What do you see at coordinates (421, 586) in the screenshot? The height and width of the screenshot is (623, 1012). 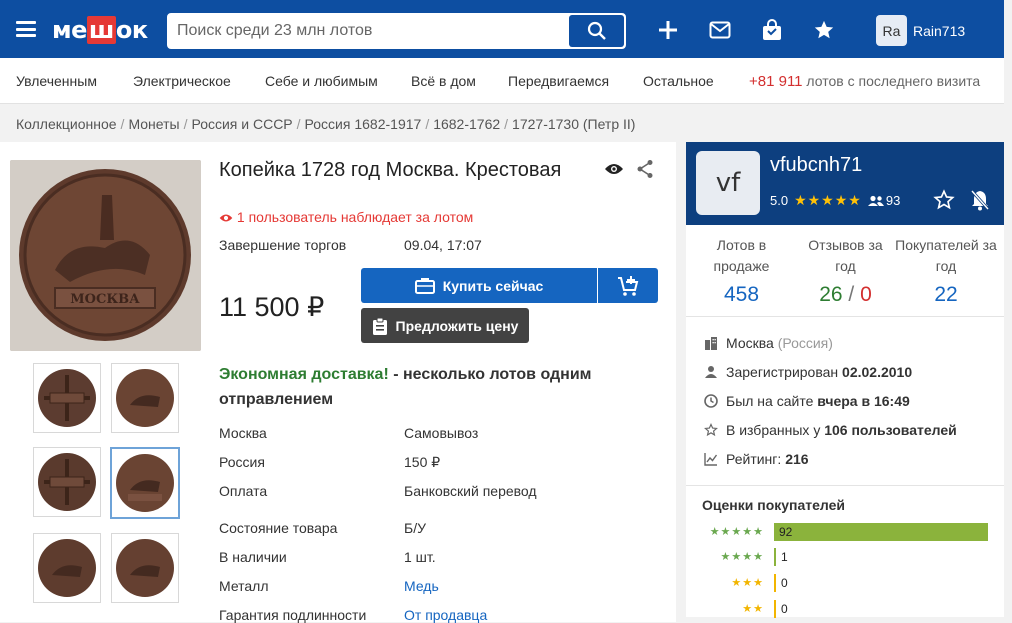 I see `detail-value-link: Медь` at bounding box center [421, 586].